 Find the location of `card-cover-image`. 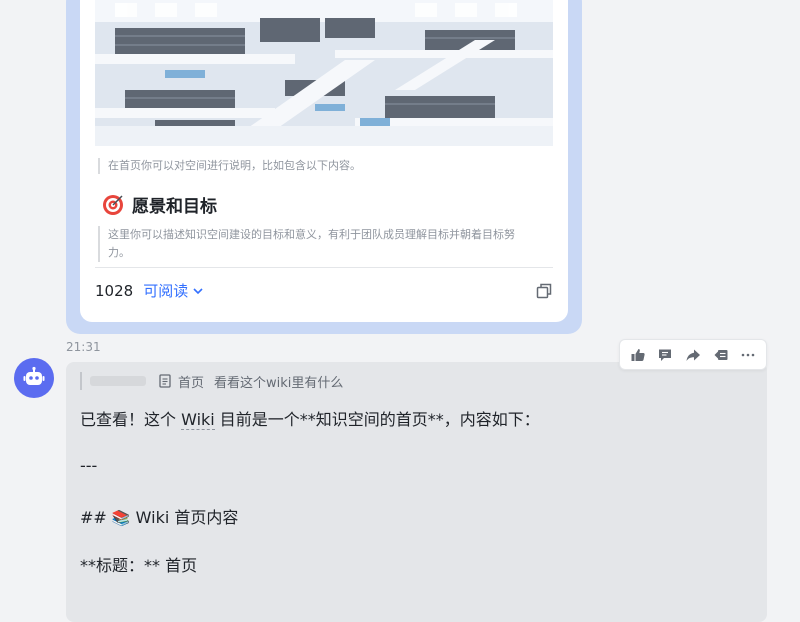

card-cover-image is located at coordinates (324, 73).